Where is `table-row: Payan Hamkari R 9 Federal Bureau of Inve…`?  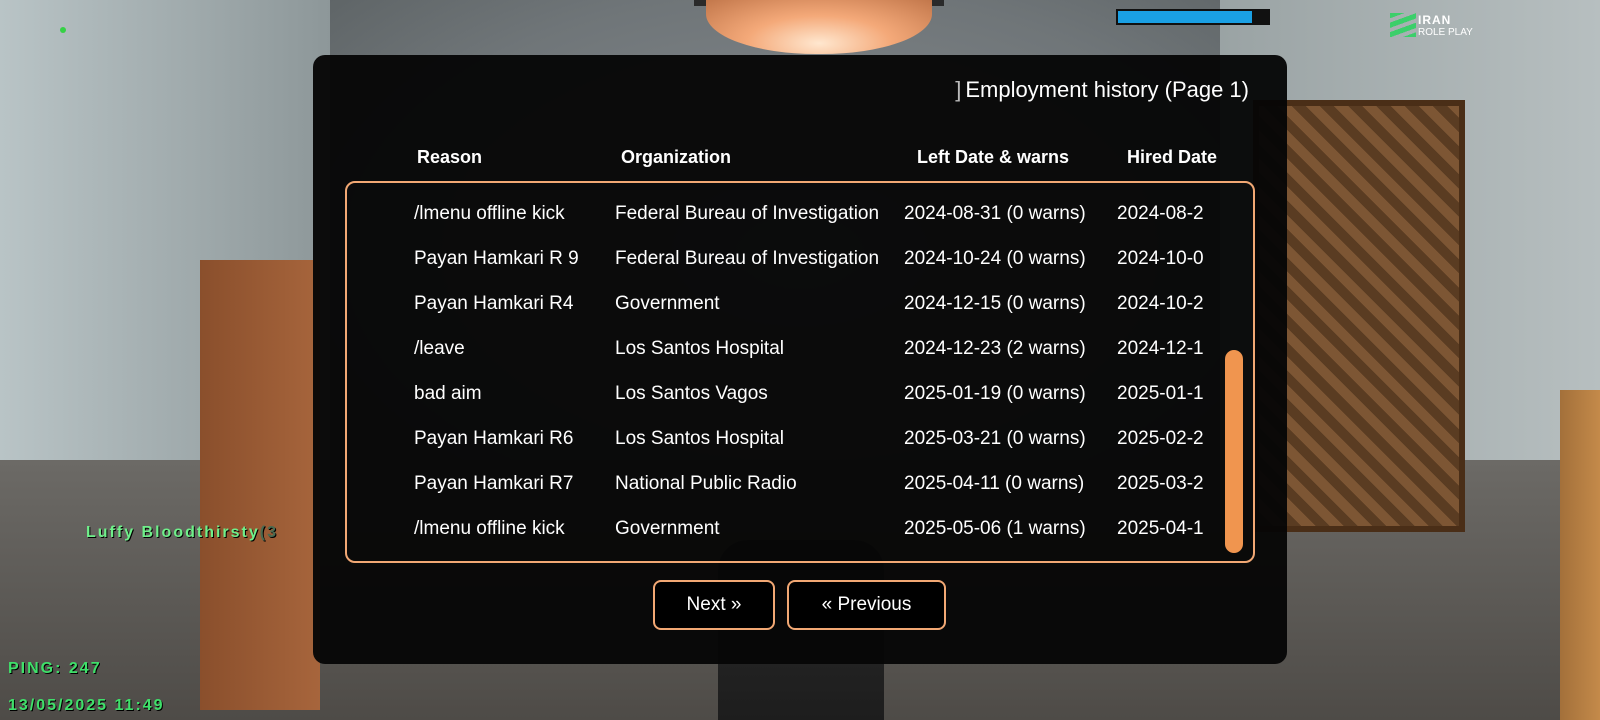
table-row: Payan Hamkari R 9 Federal Bureau of Inve… is located at coordinates (792, 258).